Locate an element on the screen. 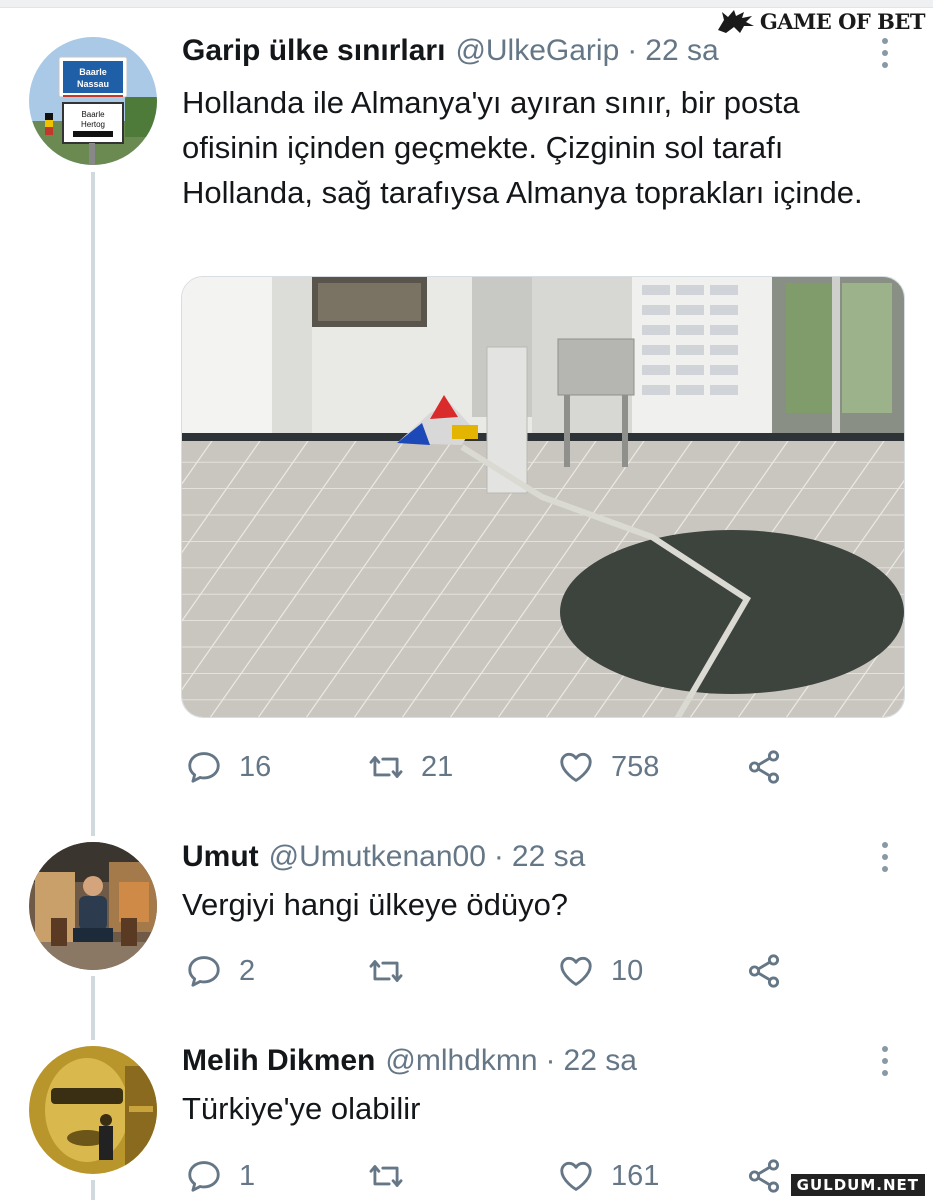 The height and width of the screenshot is (1200, 933). user-handle: @mlhdkmn is located at coordinates (461, 1061).